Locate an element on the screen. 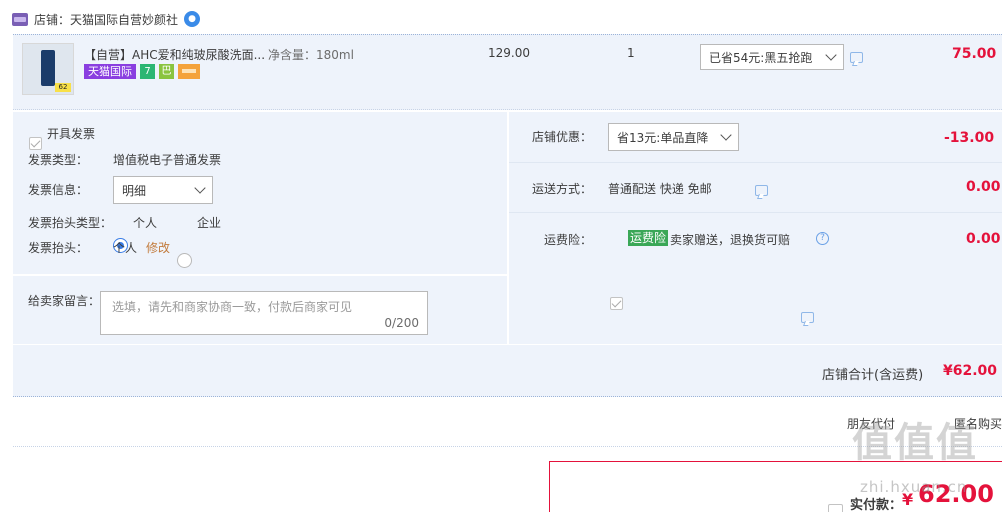  insurance-amount: 0.00 is located at coordinates (983, 239).